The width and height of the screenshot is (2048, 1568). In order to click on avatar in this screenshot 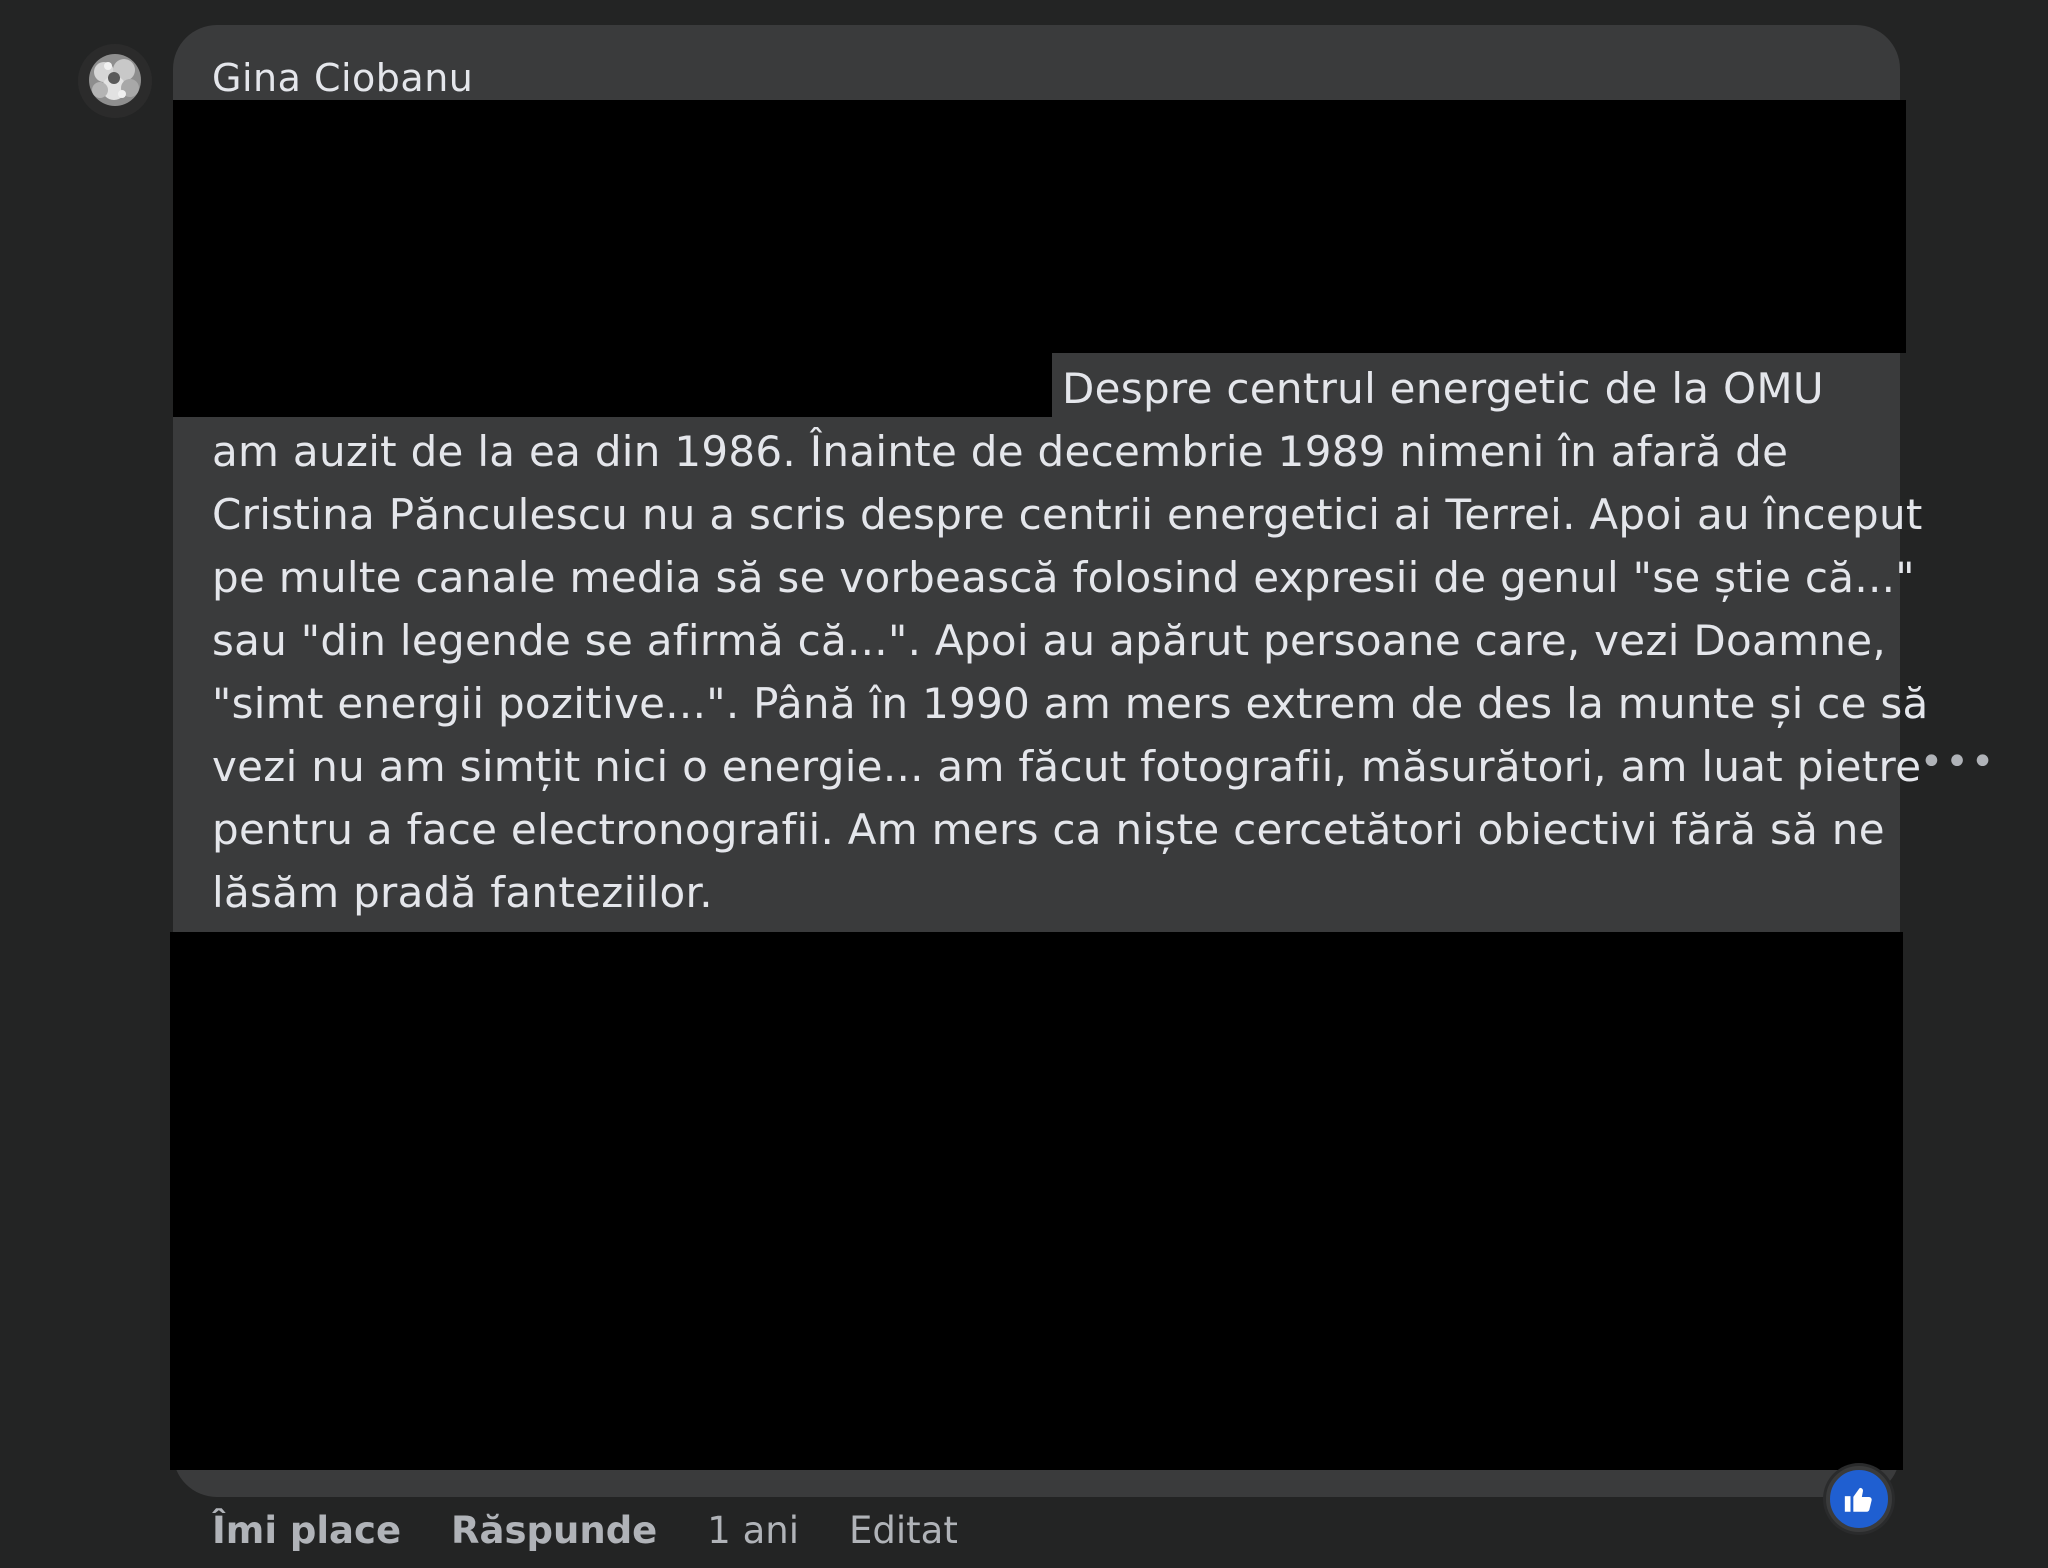, I will do `click(115, 81)`.